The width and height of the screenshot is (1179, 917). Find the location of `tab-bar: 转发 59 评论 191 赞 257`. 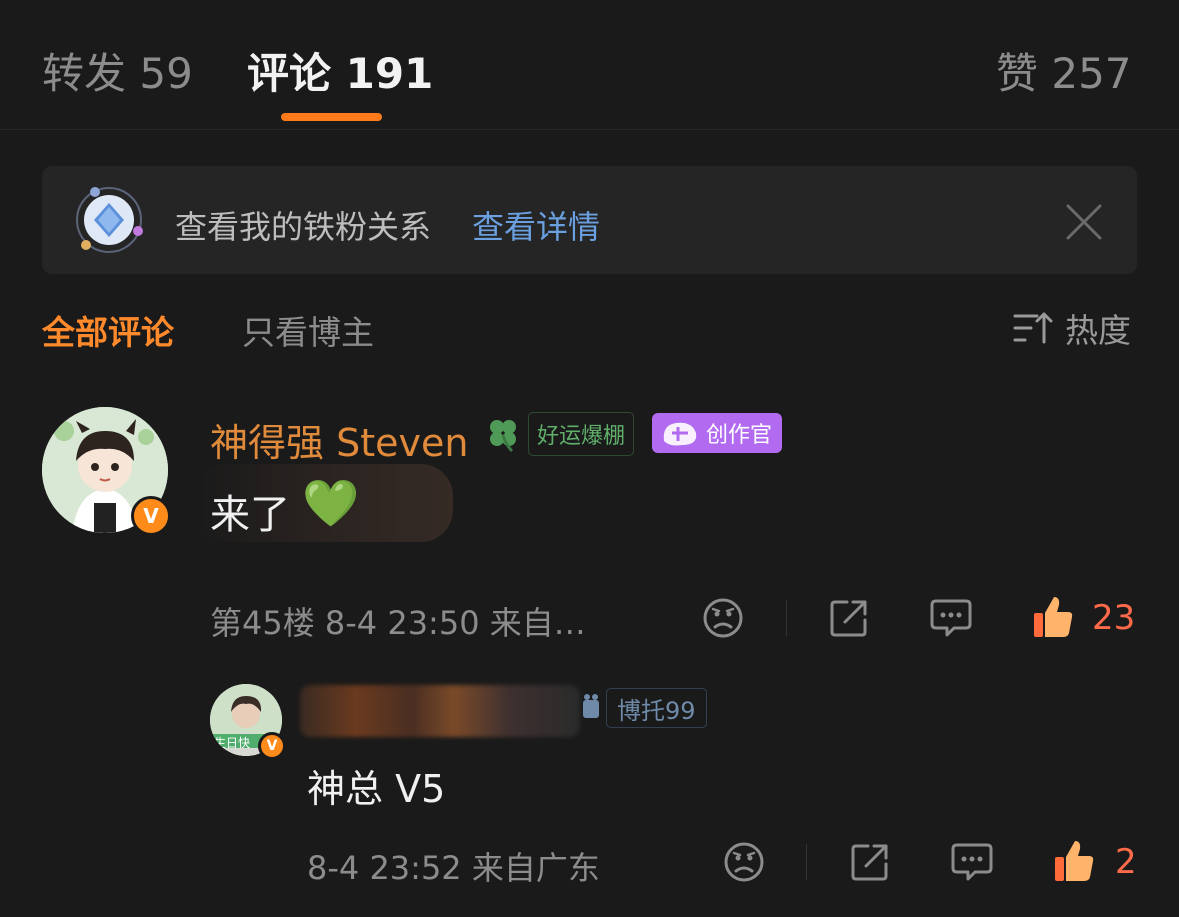

tab-bar: 转发 59 评论 191 赞 257 is located at coordinates (589, 65).